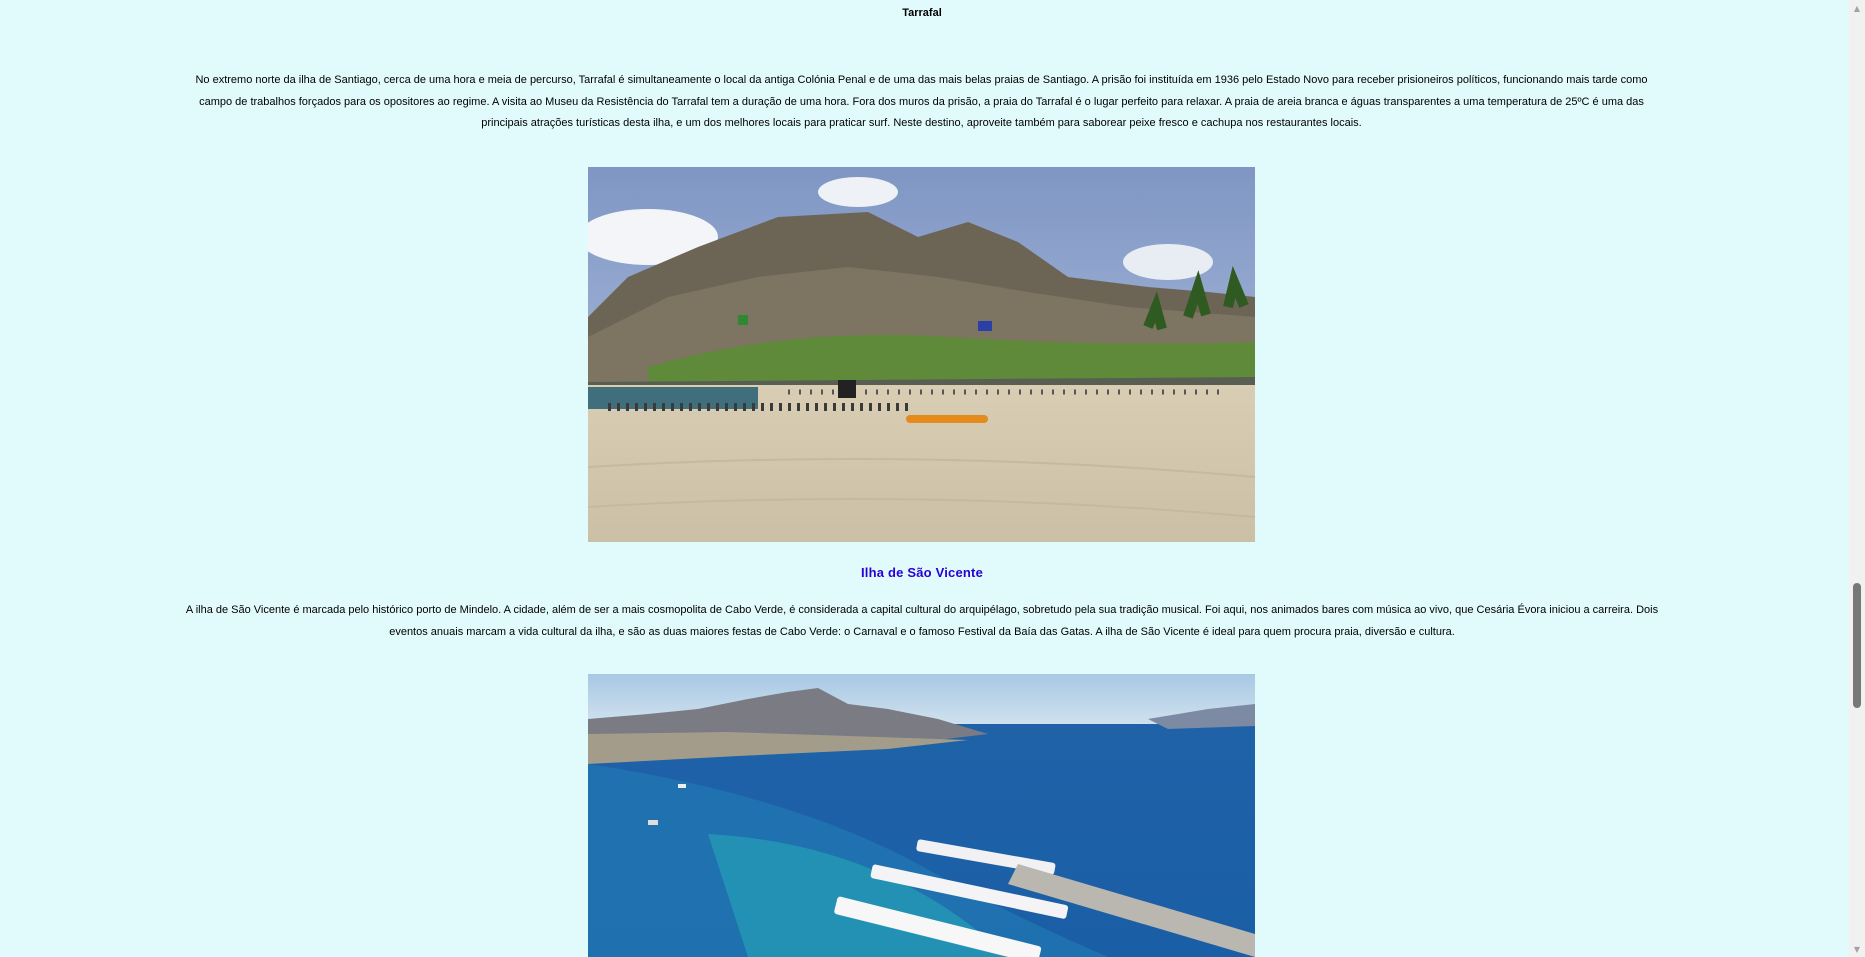  I want to click on vertical-scrollbar: ▲ ▼, so click(1857, 478).